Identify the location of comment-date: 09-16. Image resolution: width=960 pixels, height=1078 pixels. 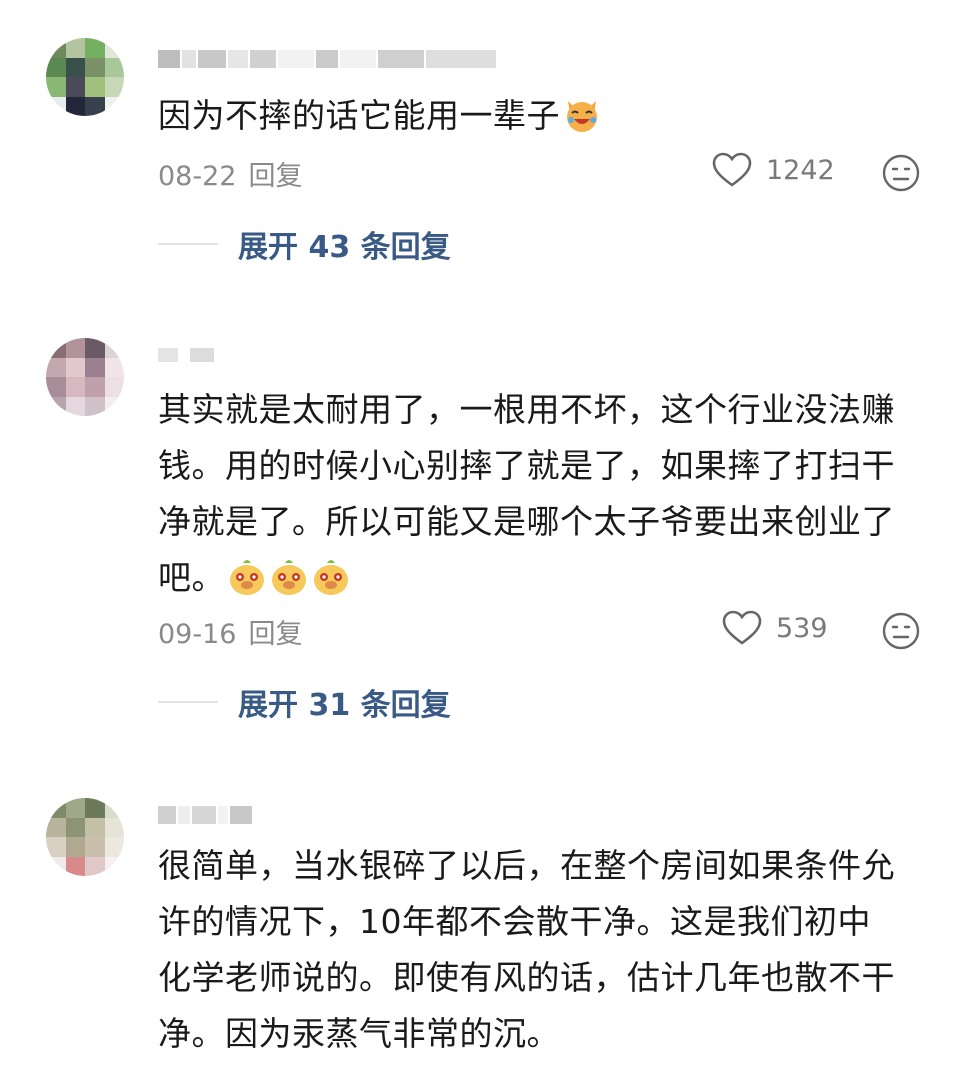
(197, 634).